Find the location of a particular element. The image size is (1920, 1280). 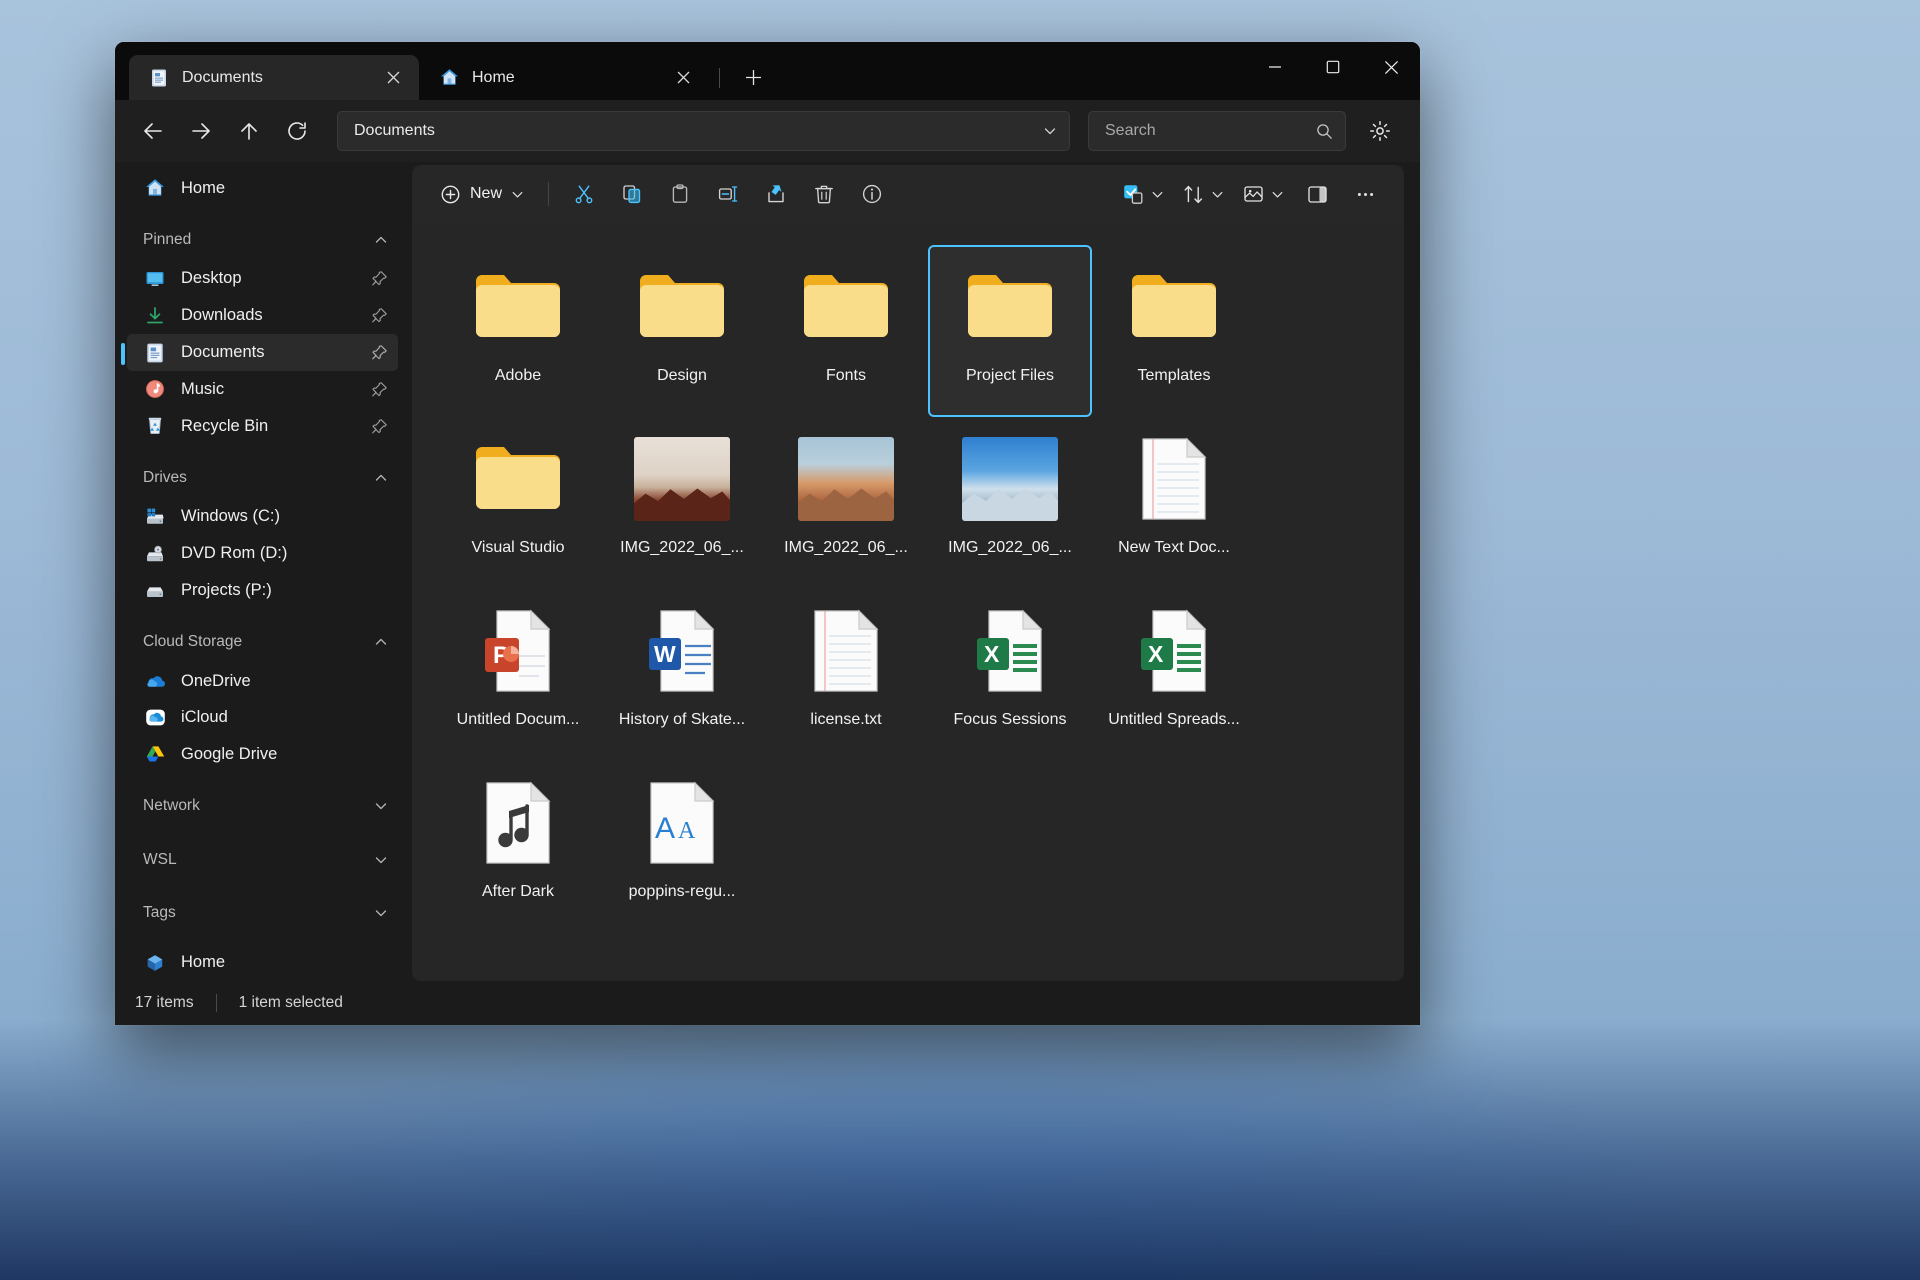

file-tile: Fonts is located at coordinates (846, 331).